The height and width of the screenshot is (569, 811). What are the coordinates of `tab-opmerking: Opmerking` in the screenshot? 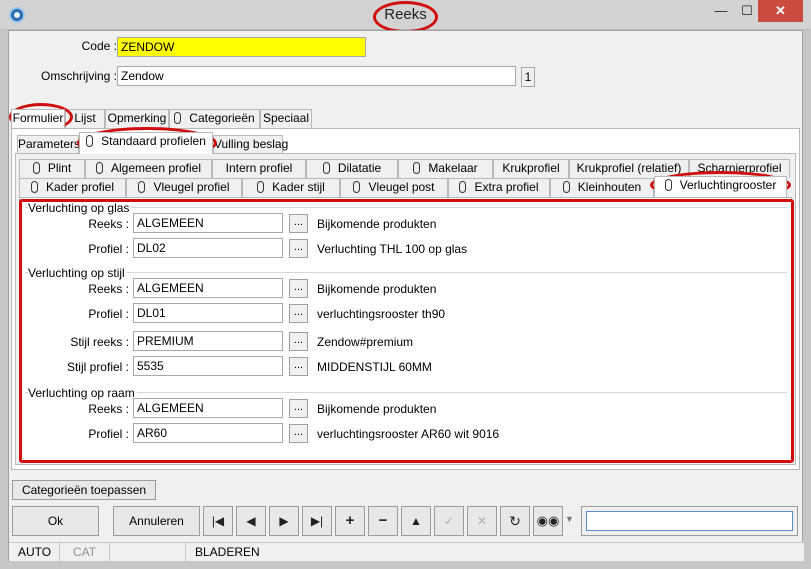 It's located at (137, 118).